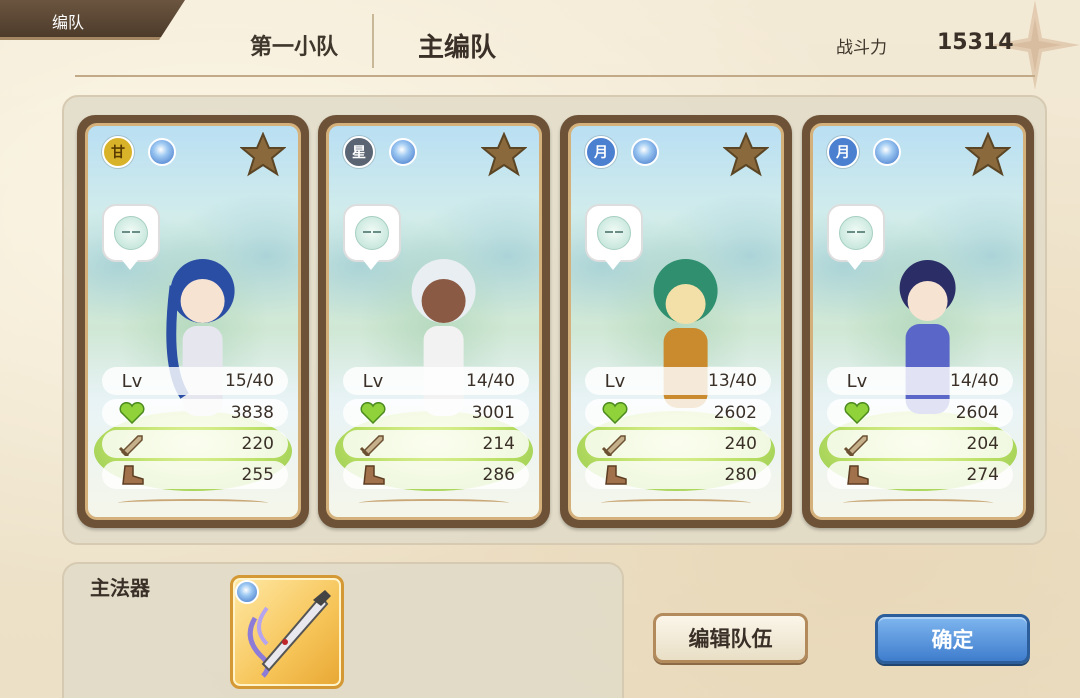 The height and width of the screenshot is (698, 1080). I want to click on subteam-tab: 第一小队, so click(294, 45).